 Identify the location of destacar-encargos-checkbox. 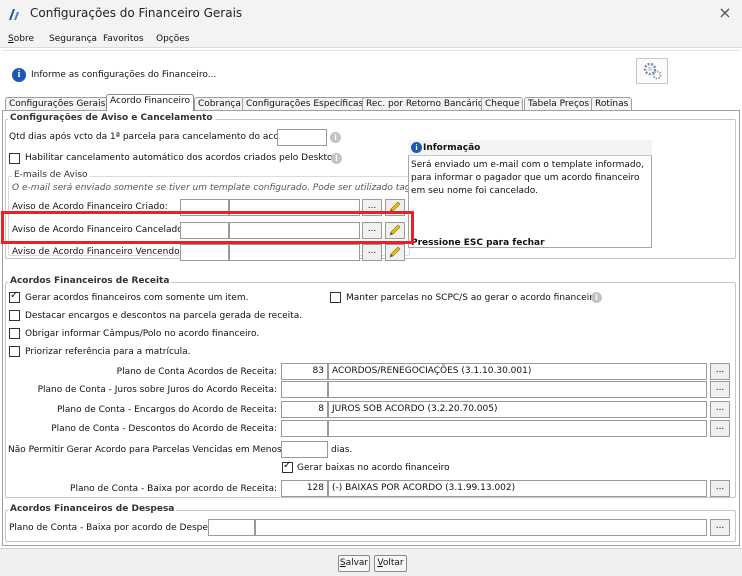
(14, 315).